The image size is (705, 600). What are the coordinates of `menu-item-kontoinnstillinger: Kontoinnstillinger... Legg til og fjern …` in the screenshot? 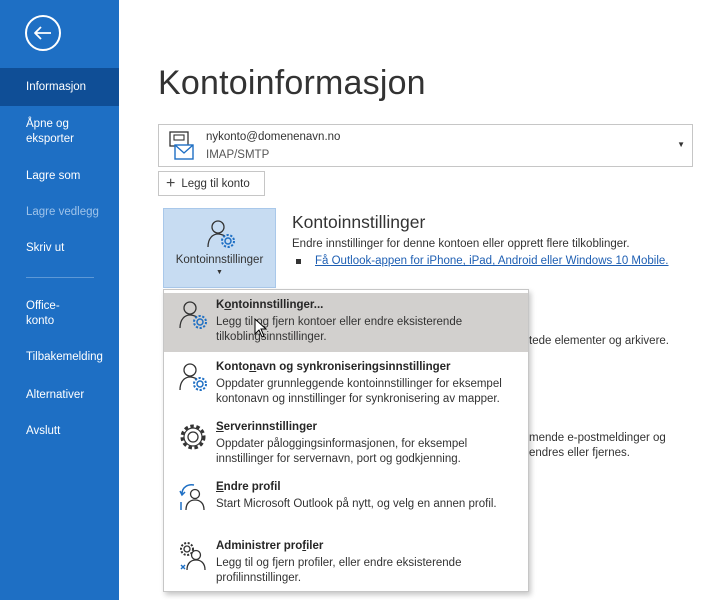 It's located at (346, 322).